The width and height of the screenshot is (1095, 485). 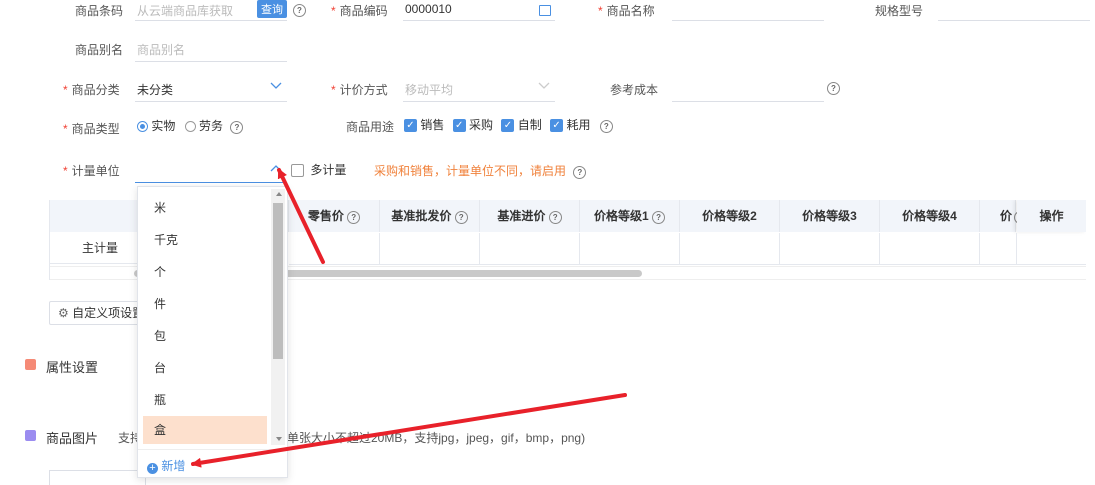 I want to click on ref-cost-input, so click(x=748, y=89).